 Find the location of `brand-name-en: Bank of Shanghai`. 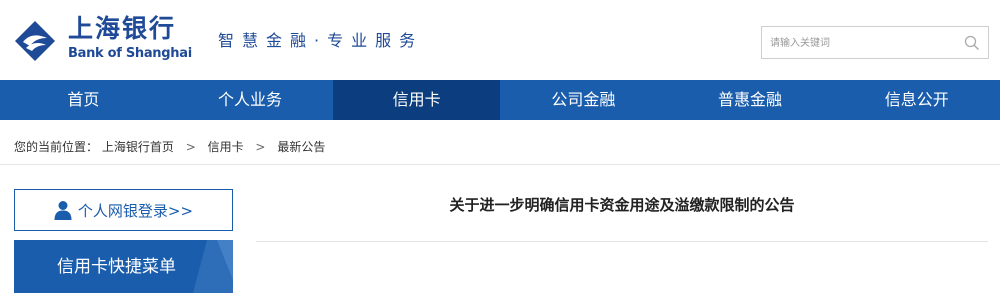

brand-name-en: Bank of Shanghai is located at coordinates (130, 53).